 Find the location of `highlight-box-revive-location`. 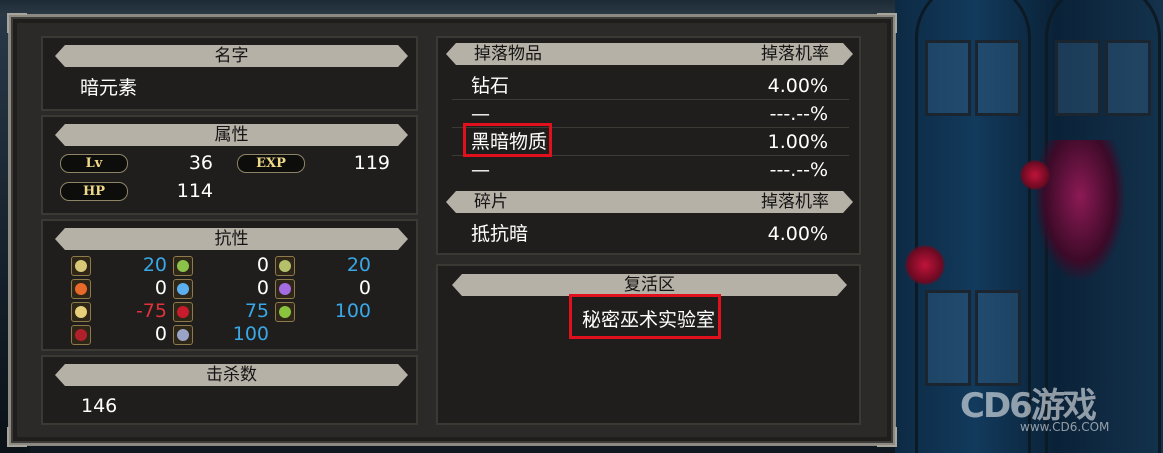

highlight-box-revive-location is located at coordinates (645, 316).